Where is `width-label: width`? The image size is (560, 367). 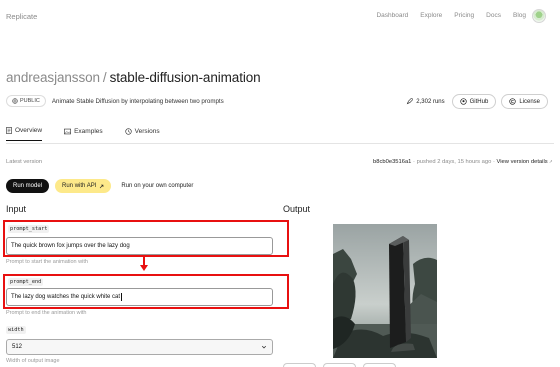
width-label: width is located at coordinates (16, 330).